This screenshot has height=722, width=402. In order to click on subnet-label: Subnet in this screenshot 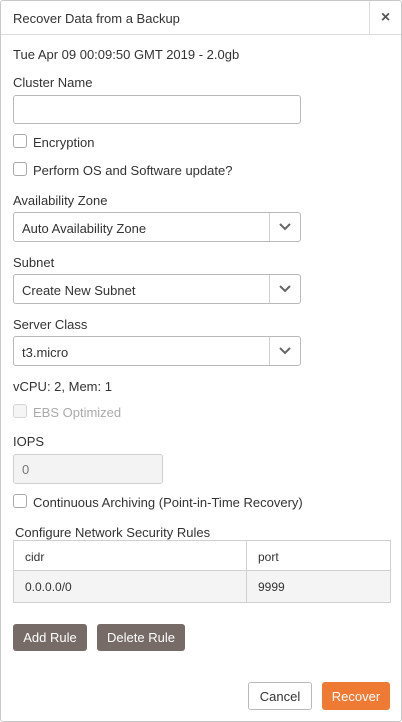, I will do `click(34, 262)`.